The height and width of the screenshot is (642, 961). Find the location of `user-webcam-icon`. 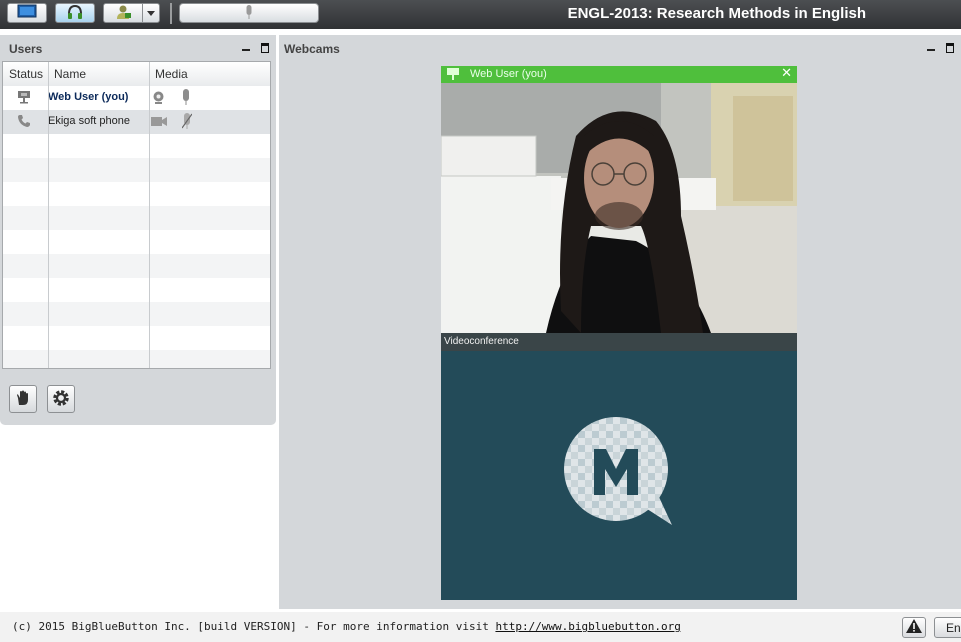

user-webcam-icon is located at coordinates (123, 13).